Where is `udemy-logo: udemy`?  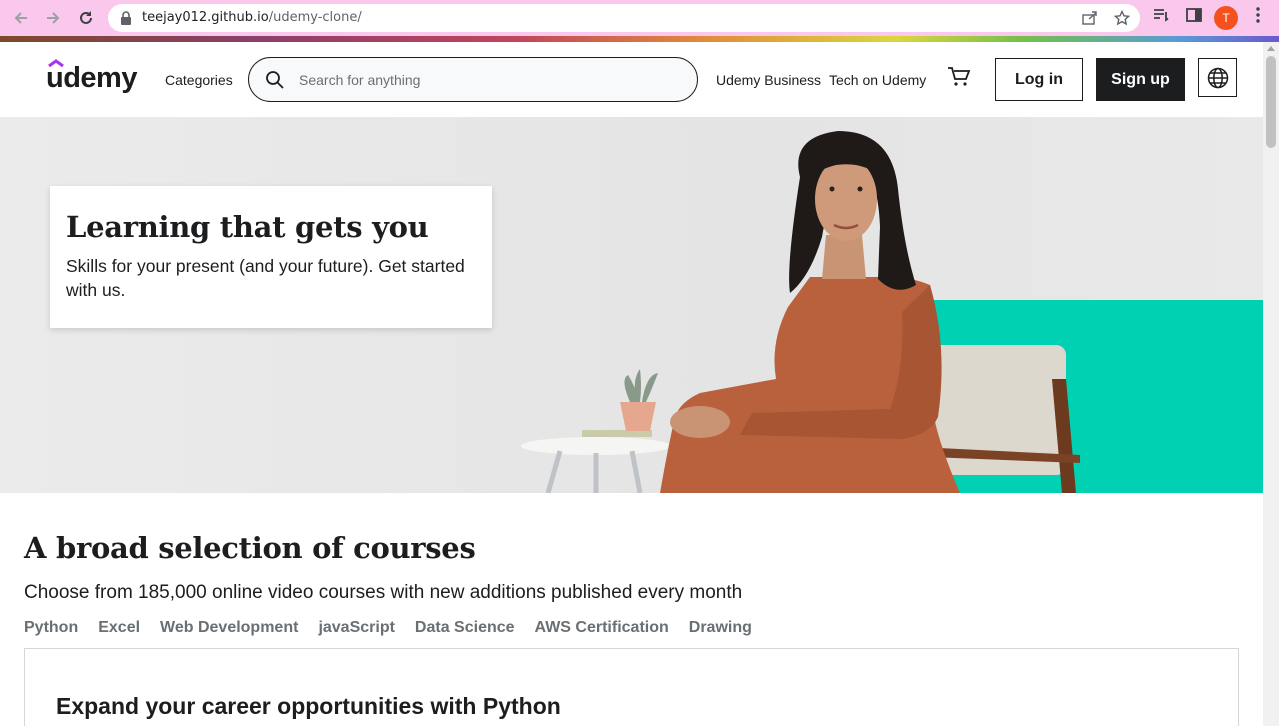 udemy-logo: udemy is located at coordinates (93, 76).